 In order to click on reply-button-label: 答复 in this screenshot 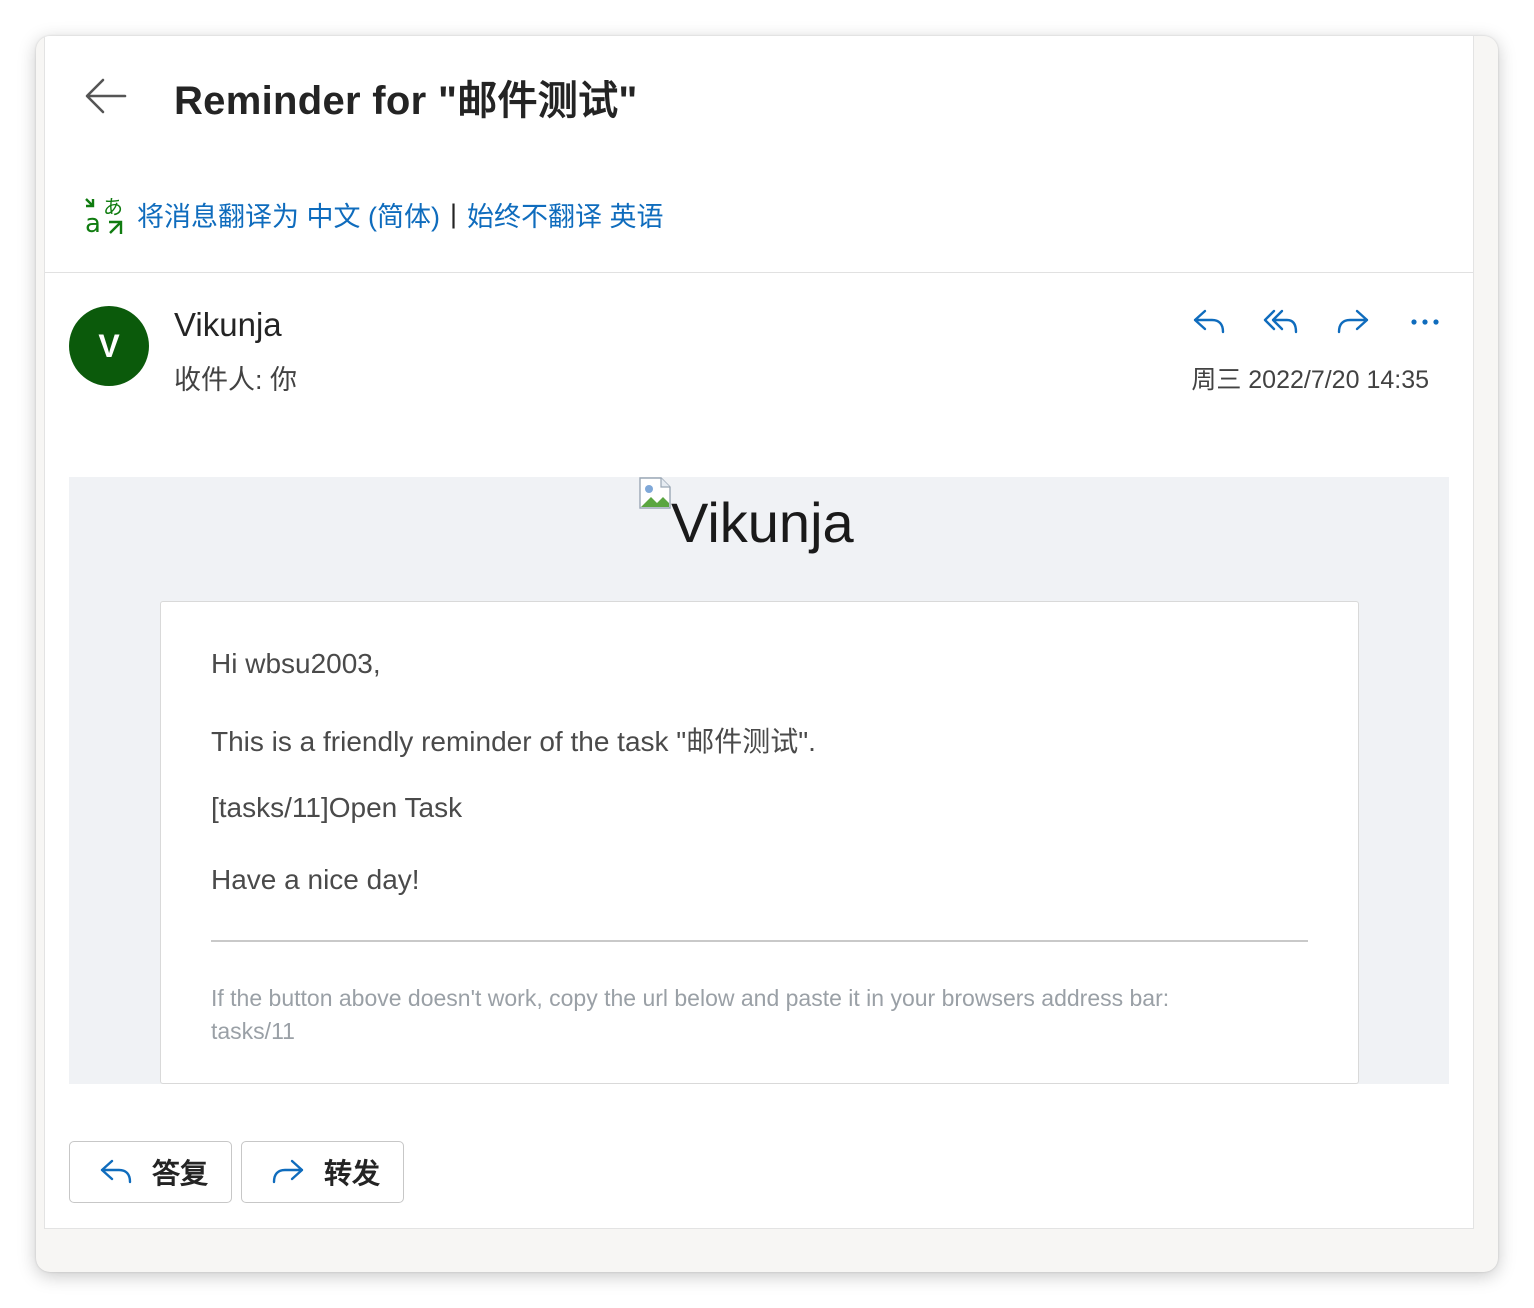, I will do `click(180, 1173)`.